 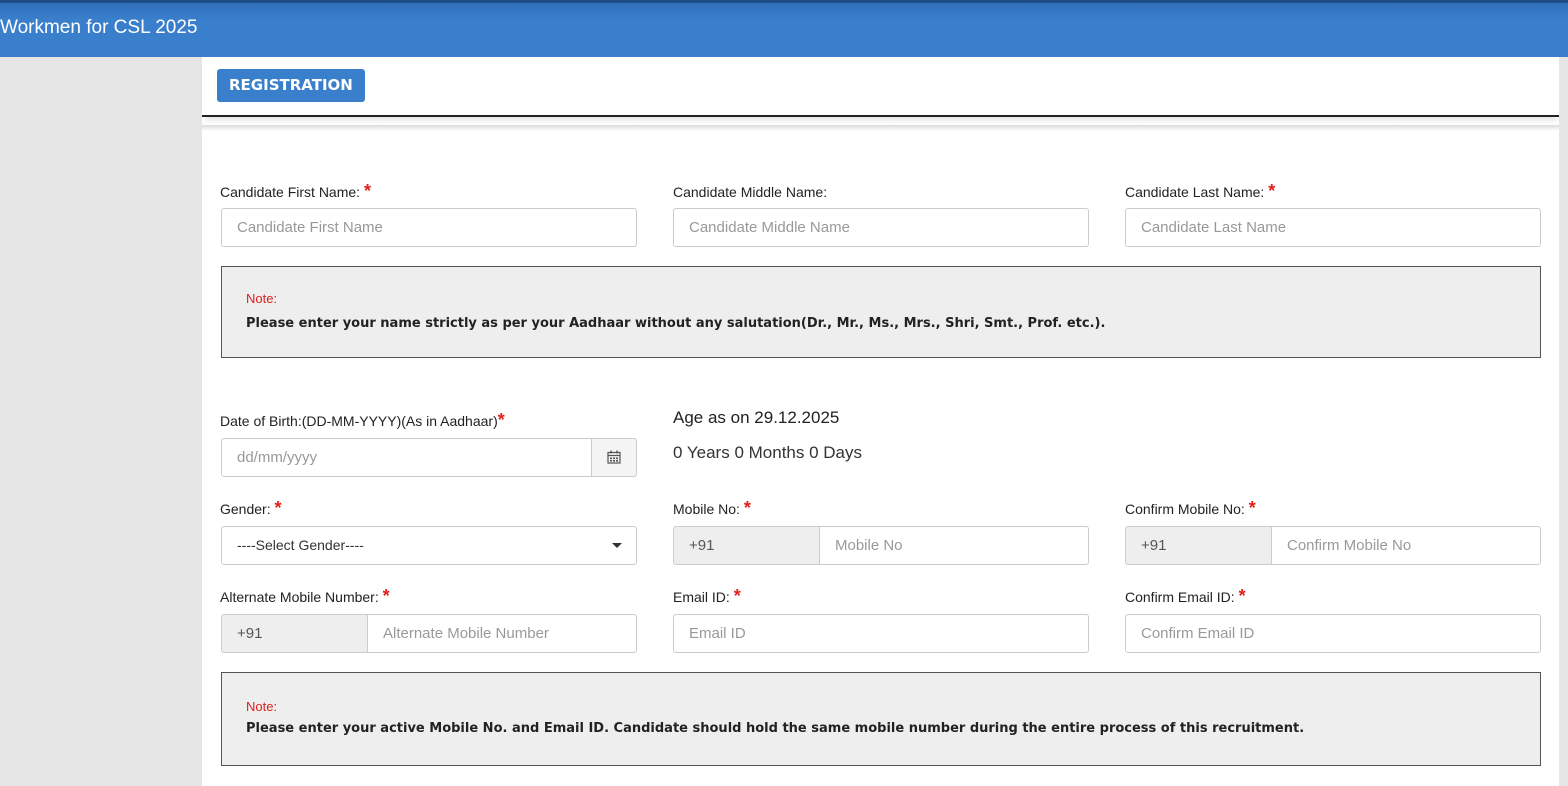 What do you see at coordinates (617, 545) in the screenshot?
I see `chevron-down-icon` at bounding box center [617, 545].